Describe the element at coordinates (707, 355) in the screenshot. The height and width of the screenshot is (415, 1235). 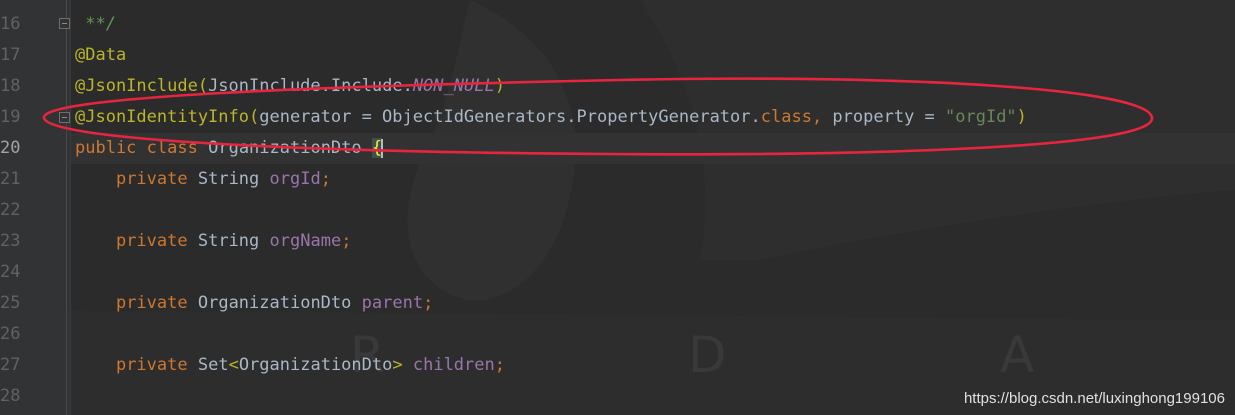
I see `watermark-letter-d: D` at that location.